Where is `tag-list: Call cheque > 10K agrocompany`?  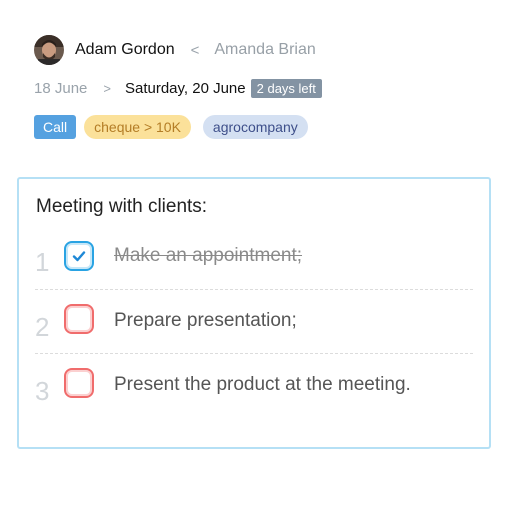 tag-list: Call cheque > 10K agrocompany is located at coordinates (171, 127).